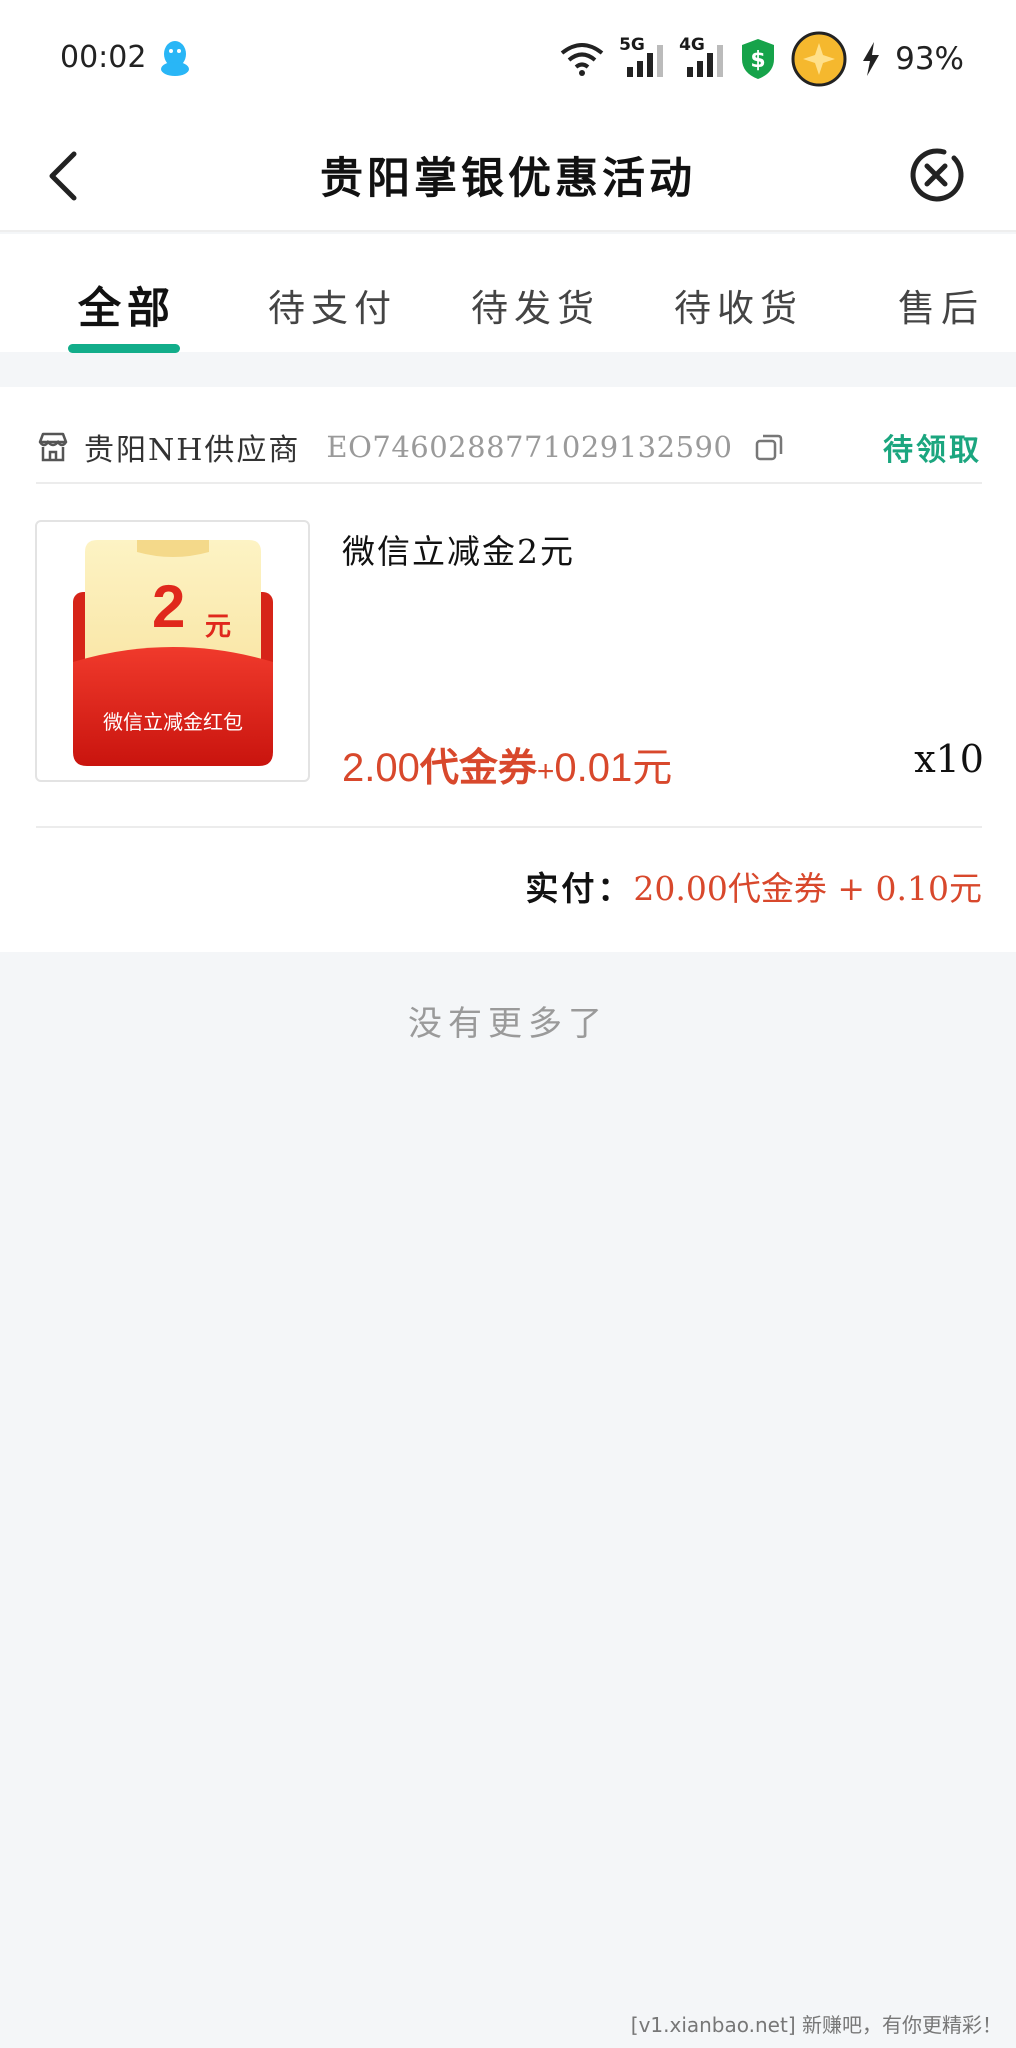 Image resolution: width=1016 pixels, height=2048 pixels. Describe the element at coordinates (458, 551) in the screenshot. I see `product-name: 微信立减金2元` at that location.